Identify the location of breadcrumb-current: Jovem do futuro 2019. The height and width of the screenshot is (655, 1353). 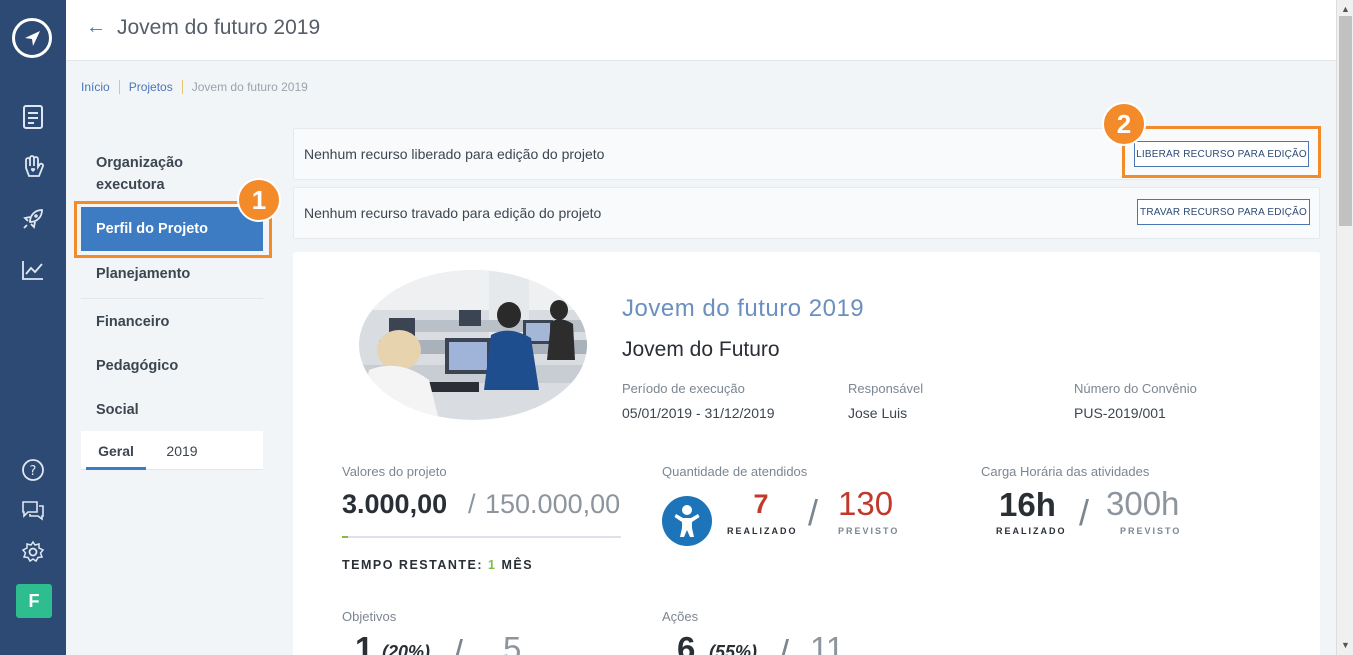
(249, 87).